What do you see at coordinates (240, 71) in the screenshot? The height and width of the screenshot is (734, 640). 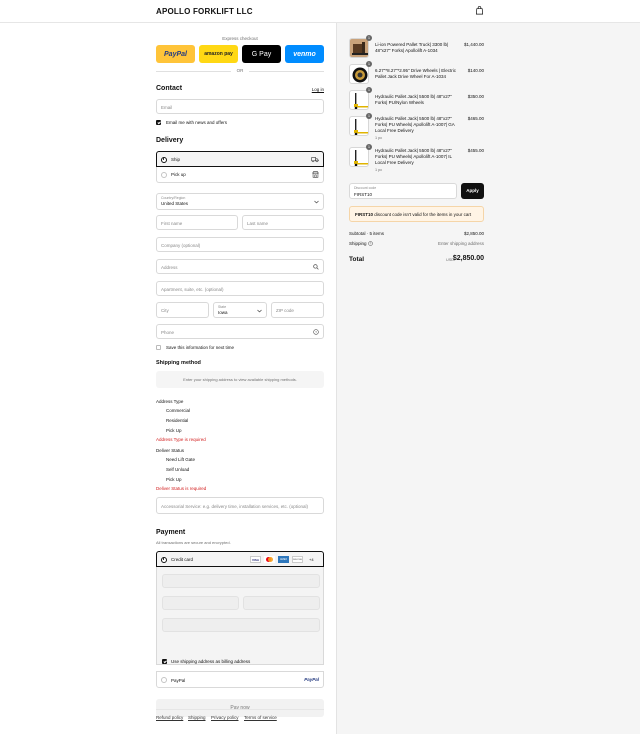 I see `or-divider: OR` at bounding box center [240, 71].